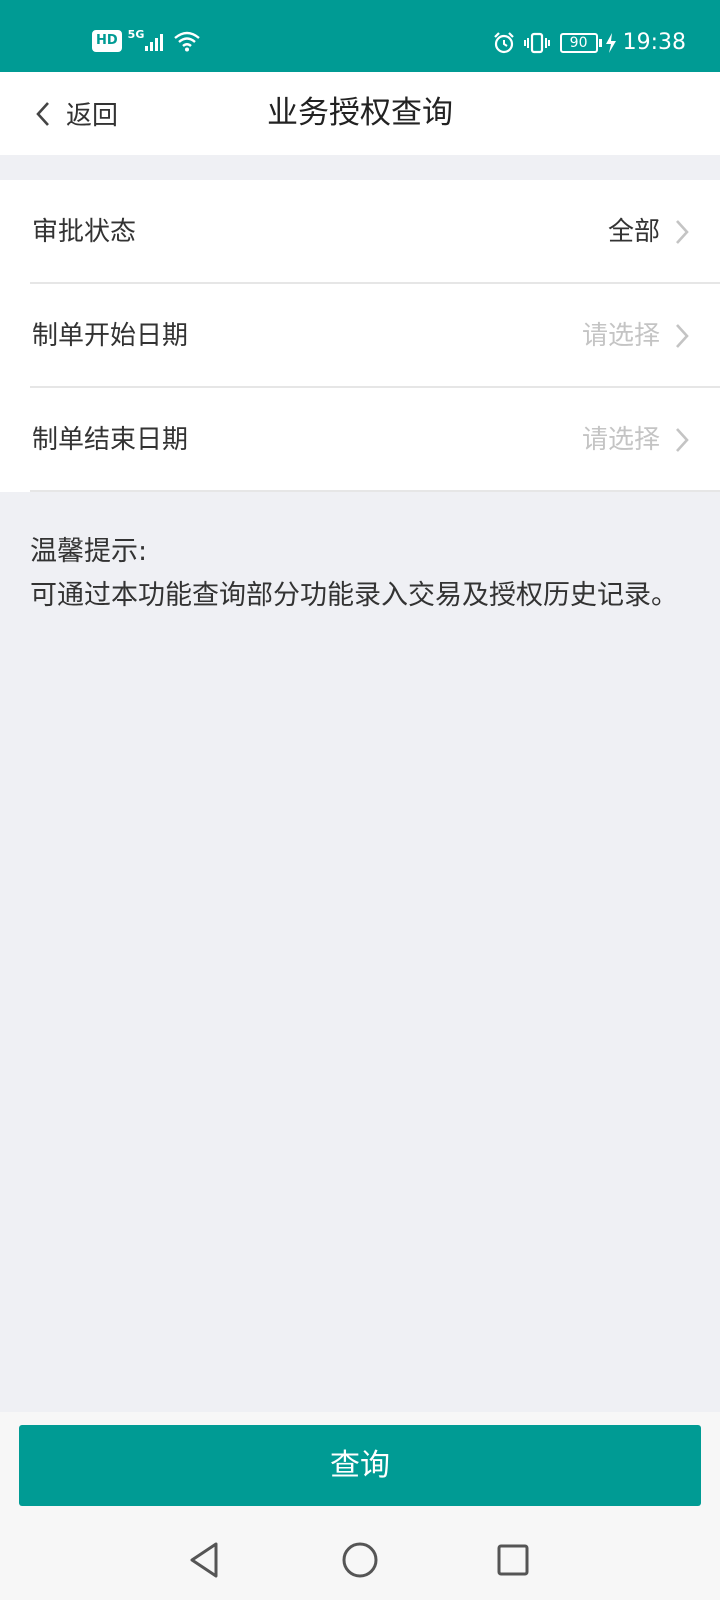 This screenshot has height=1600, width=720. What do you see at coordinates (42, 113) in the screenshot?
I see `chevron-left-icon` at bounding box center [42, 113].